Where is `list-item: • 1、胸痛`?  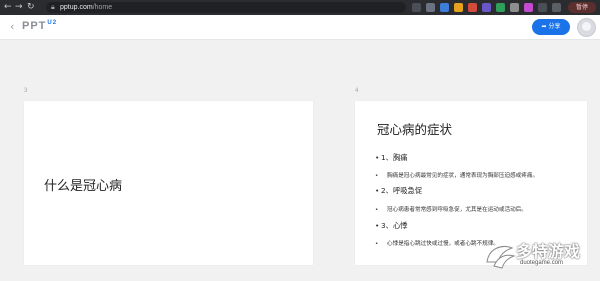
list-item: • 1、胸痛 is located at coordinates (391, 157).